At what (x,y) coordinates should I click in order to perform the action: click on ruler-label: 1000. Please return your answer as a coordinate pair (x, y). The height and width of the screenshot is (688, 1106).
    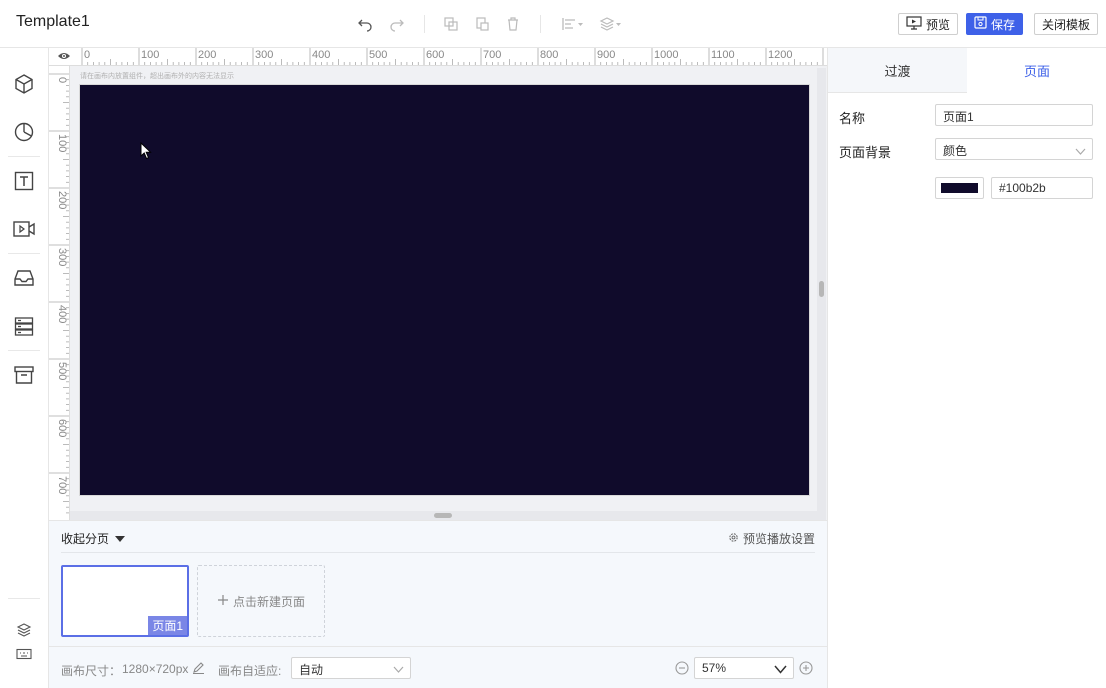
    Looking at the image, I should click on (666, 55).